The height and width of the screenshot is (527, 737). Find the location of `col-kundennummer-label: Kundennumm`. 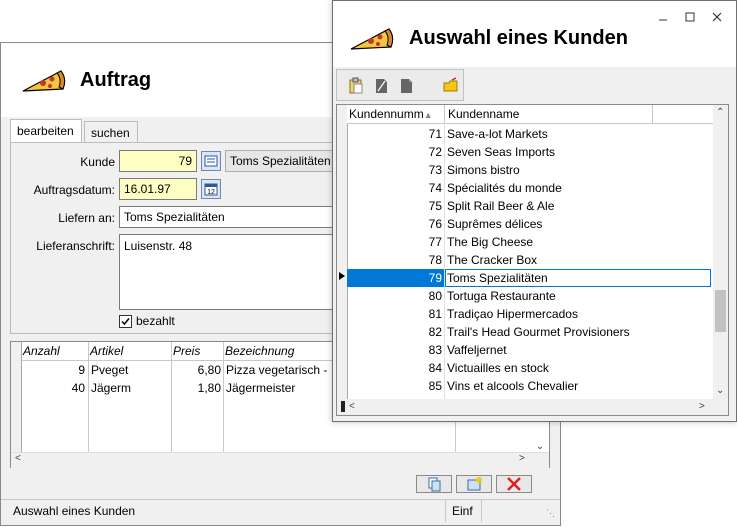

col-kundennummer-label: Kundennumm is located at coordinates (386, 114).